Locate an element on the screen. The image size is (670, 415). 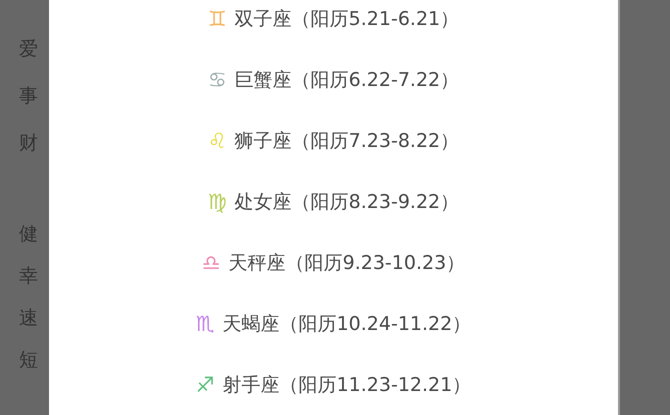
zodiac-icon: ♊ is located at coordinates (217, 19).